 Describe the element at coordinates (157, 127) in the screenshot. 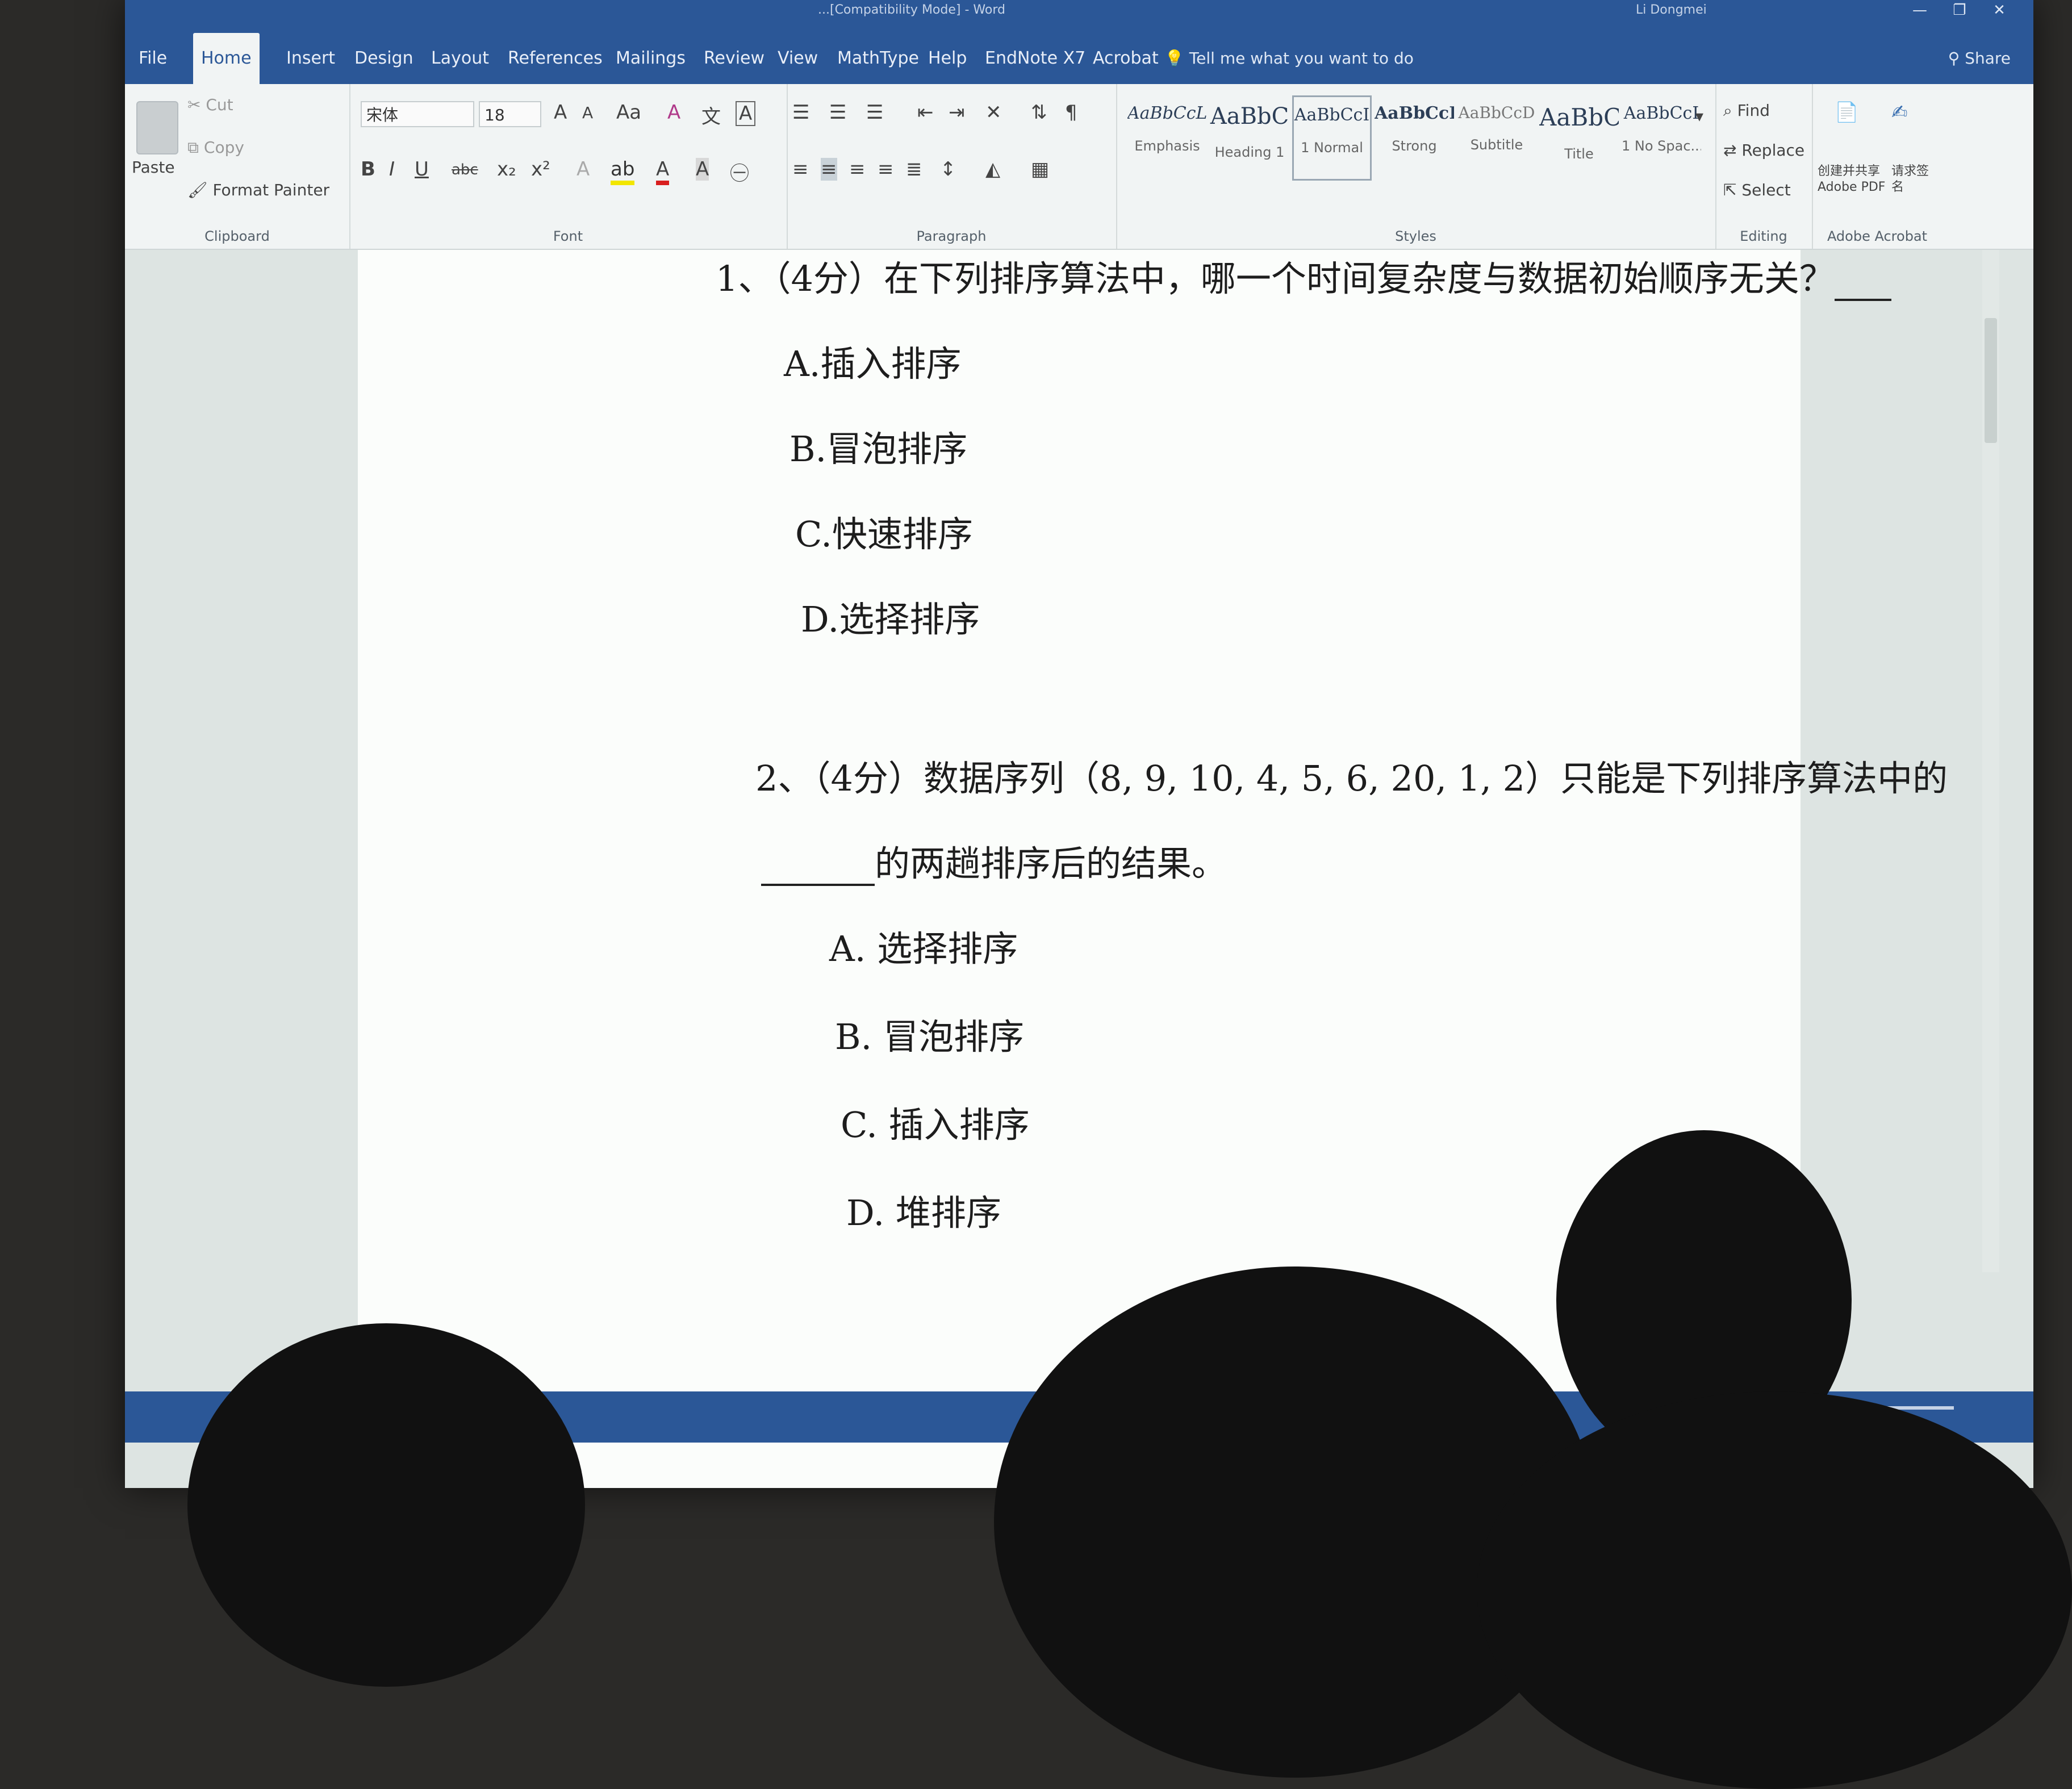

I see `paste-icon` at that location.